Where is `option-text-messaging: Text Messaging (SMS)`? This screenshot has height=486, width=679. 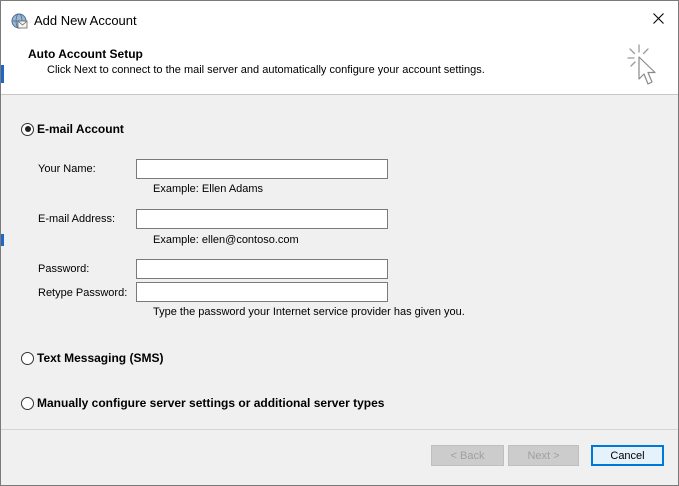 option-text-messaging: Text Messaging (SMS) is located at coordinates (92, 358).